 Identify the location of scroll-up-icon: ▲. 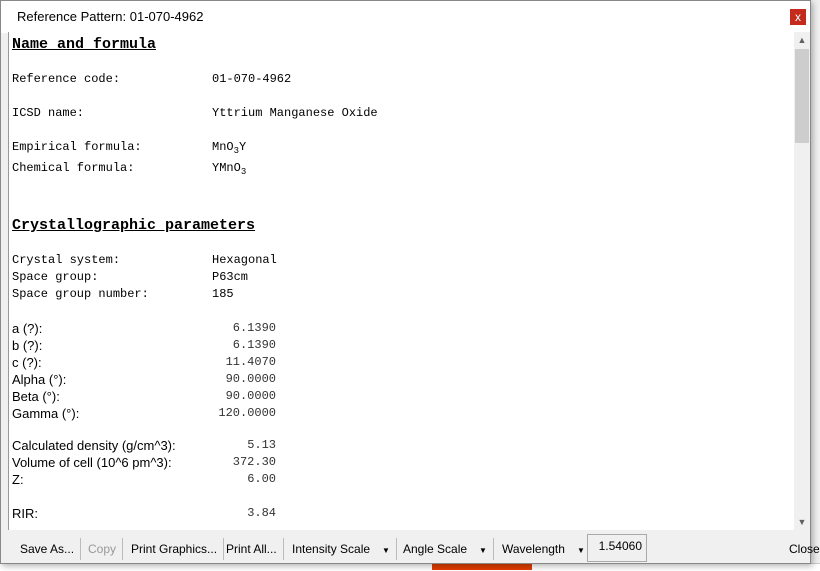
(802, 40).